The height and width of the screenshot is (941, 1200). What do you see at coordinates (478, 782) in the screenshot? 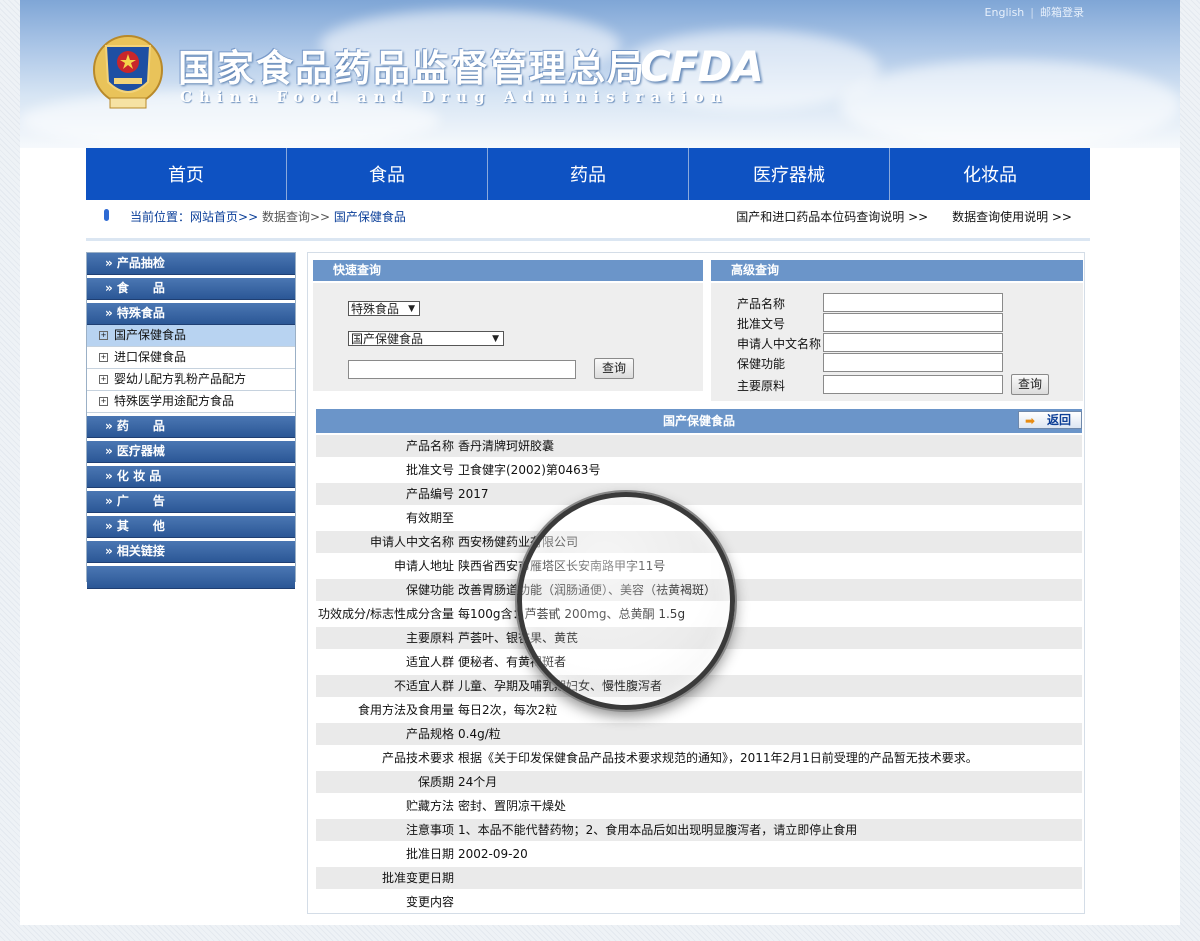
I see `row-value: 24个月` at bounding box center [478, 782].